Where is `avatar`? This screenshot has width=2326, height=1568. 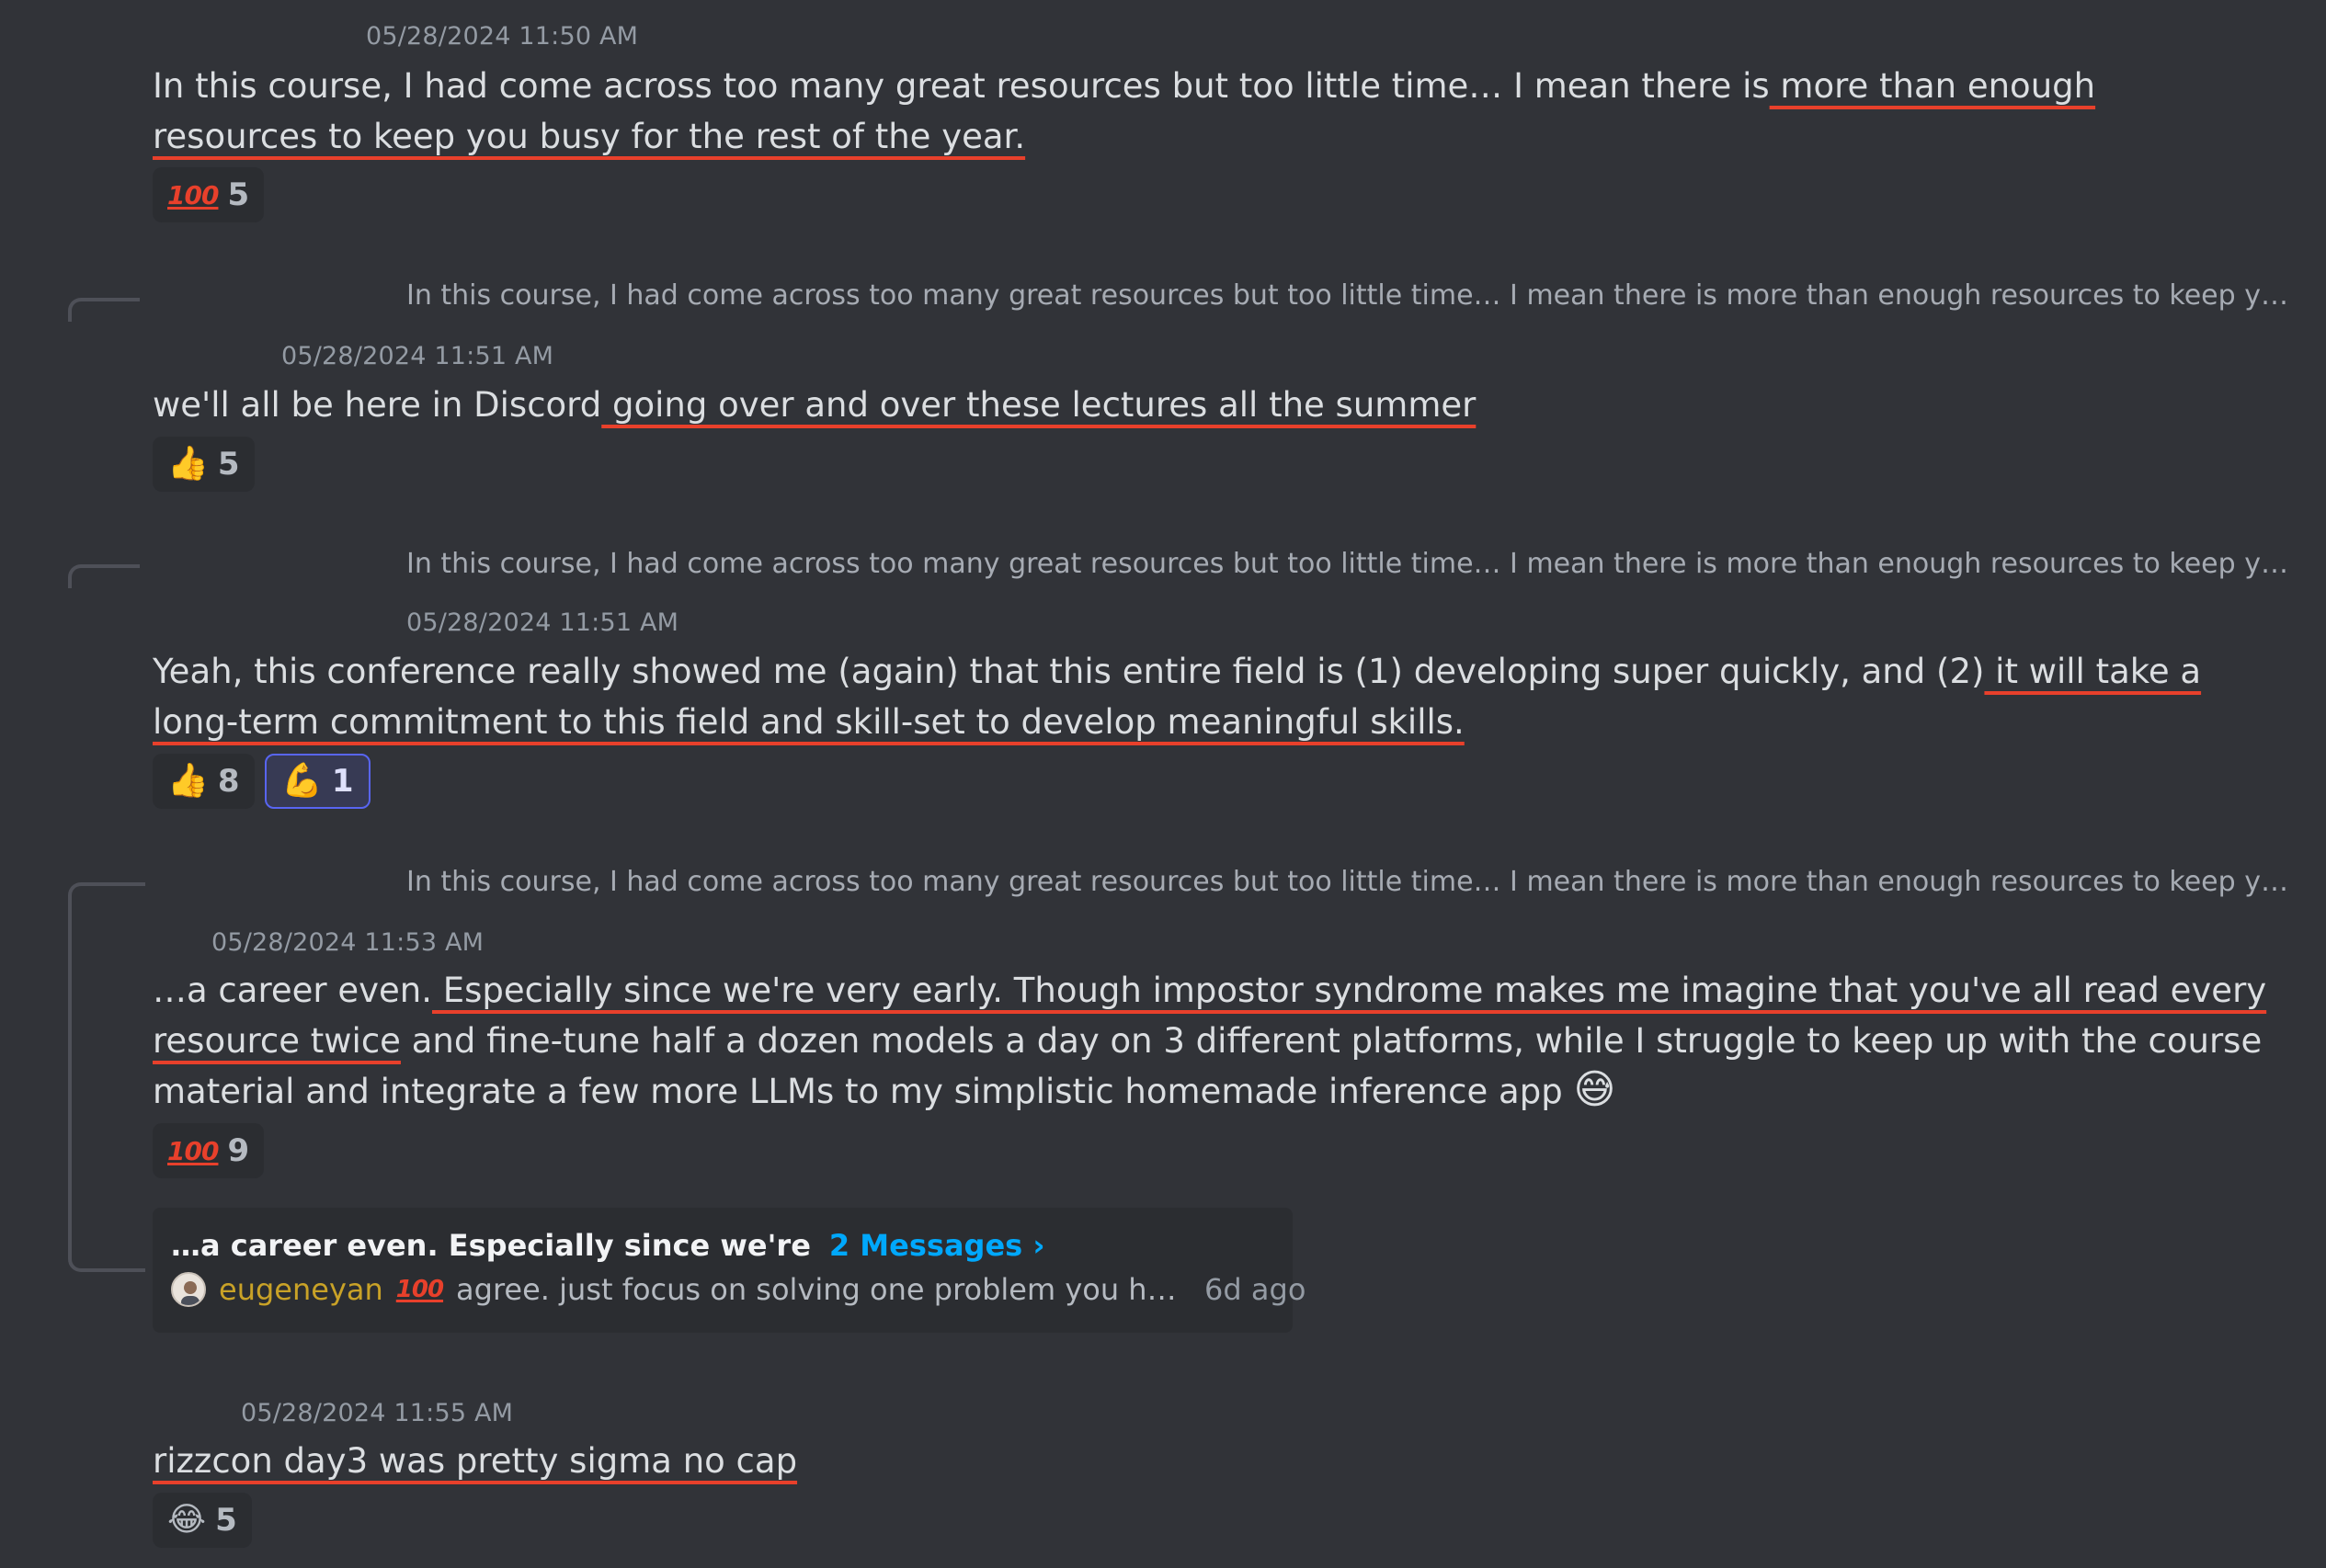 avatar is located at coordinates (189, 1289).